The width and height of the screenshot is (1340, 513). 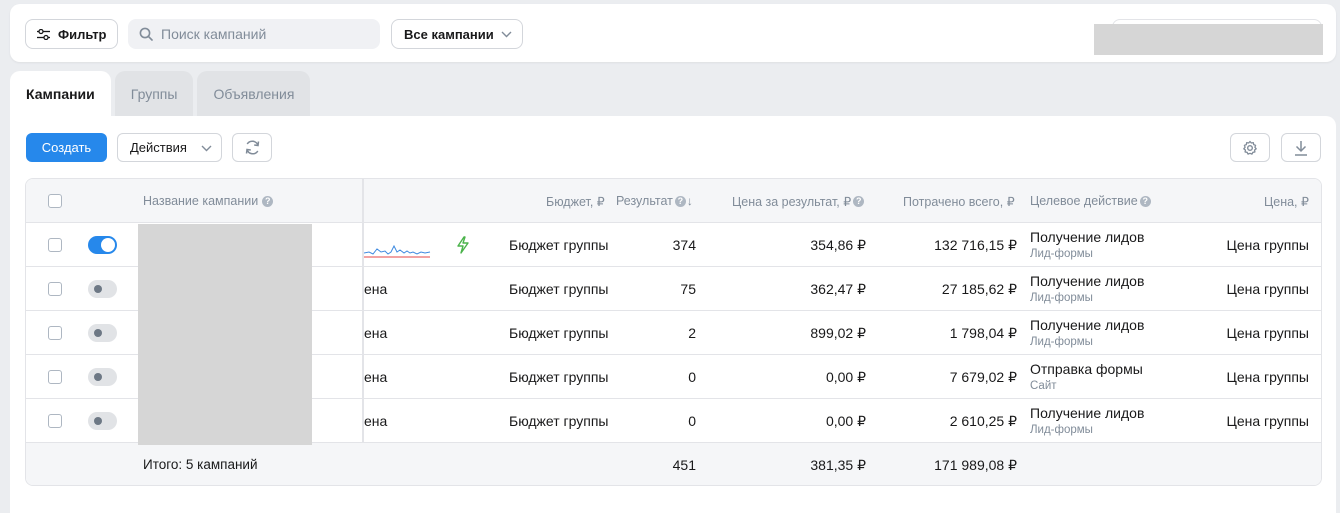 I want to click on create-button: Создать, so click(x=66, y=147).